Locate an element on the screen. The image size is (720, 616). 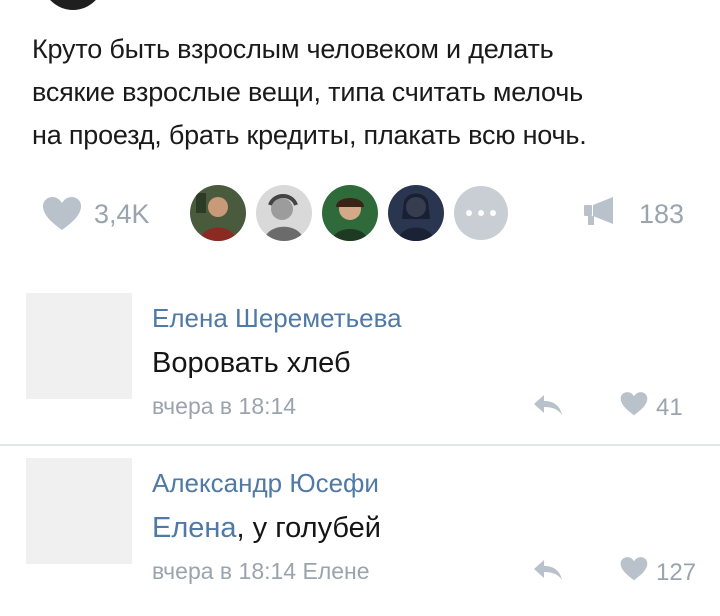
like-button: 3,4K is located at coordinates (96, 214).